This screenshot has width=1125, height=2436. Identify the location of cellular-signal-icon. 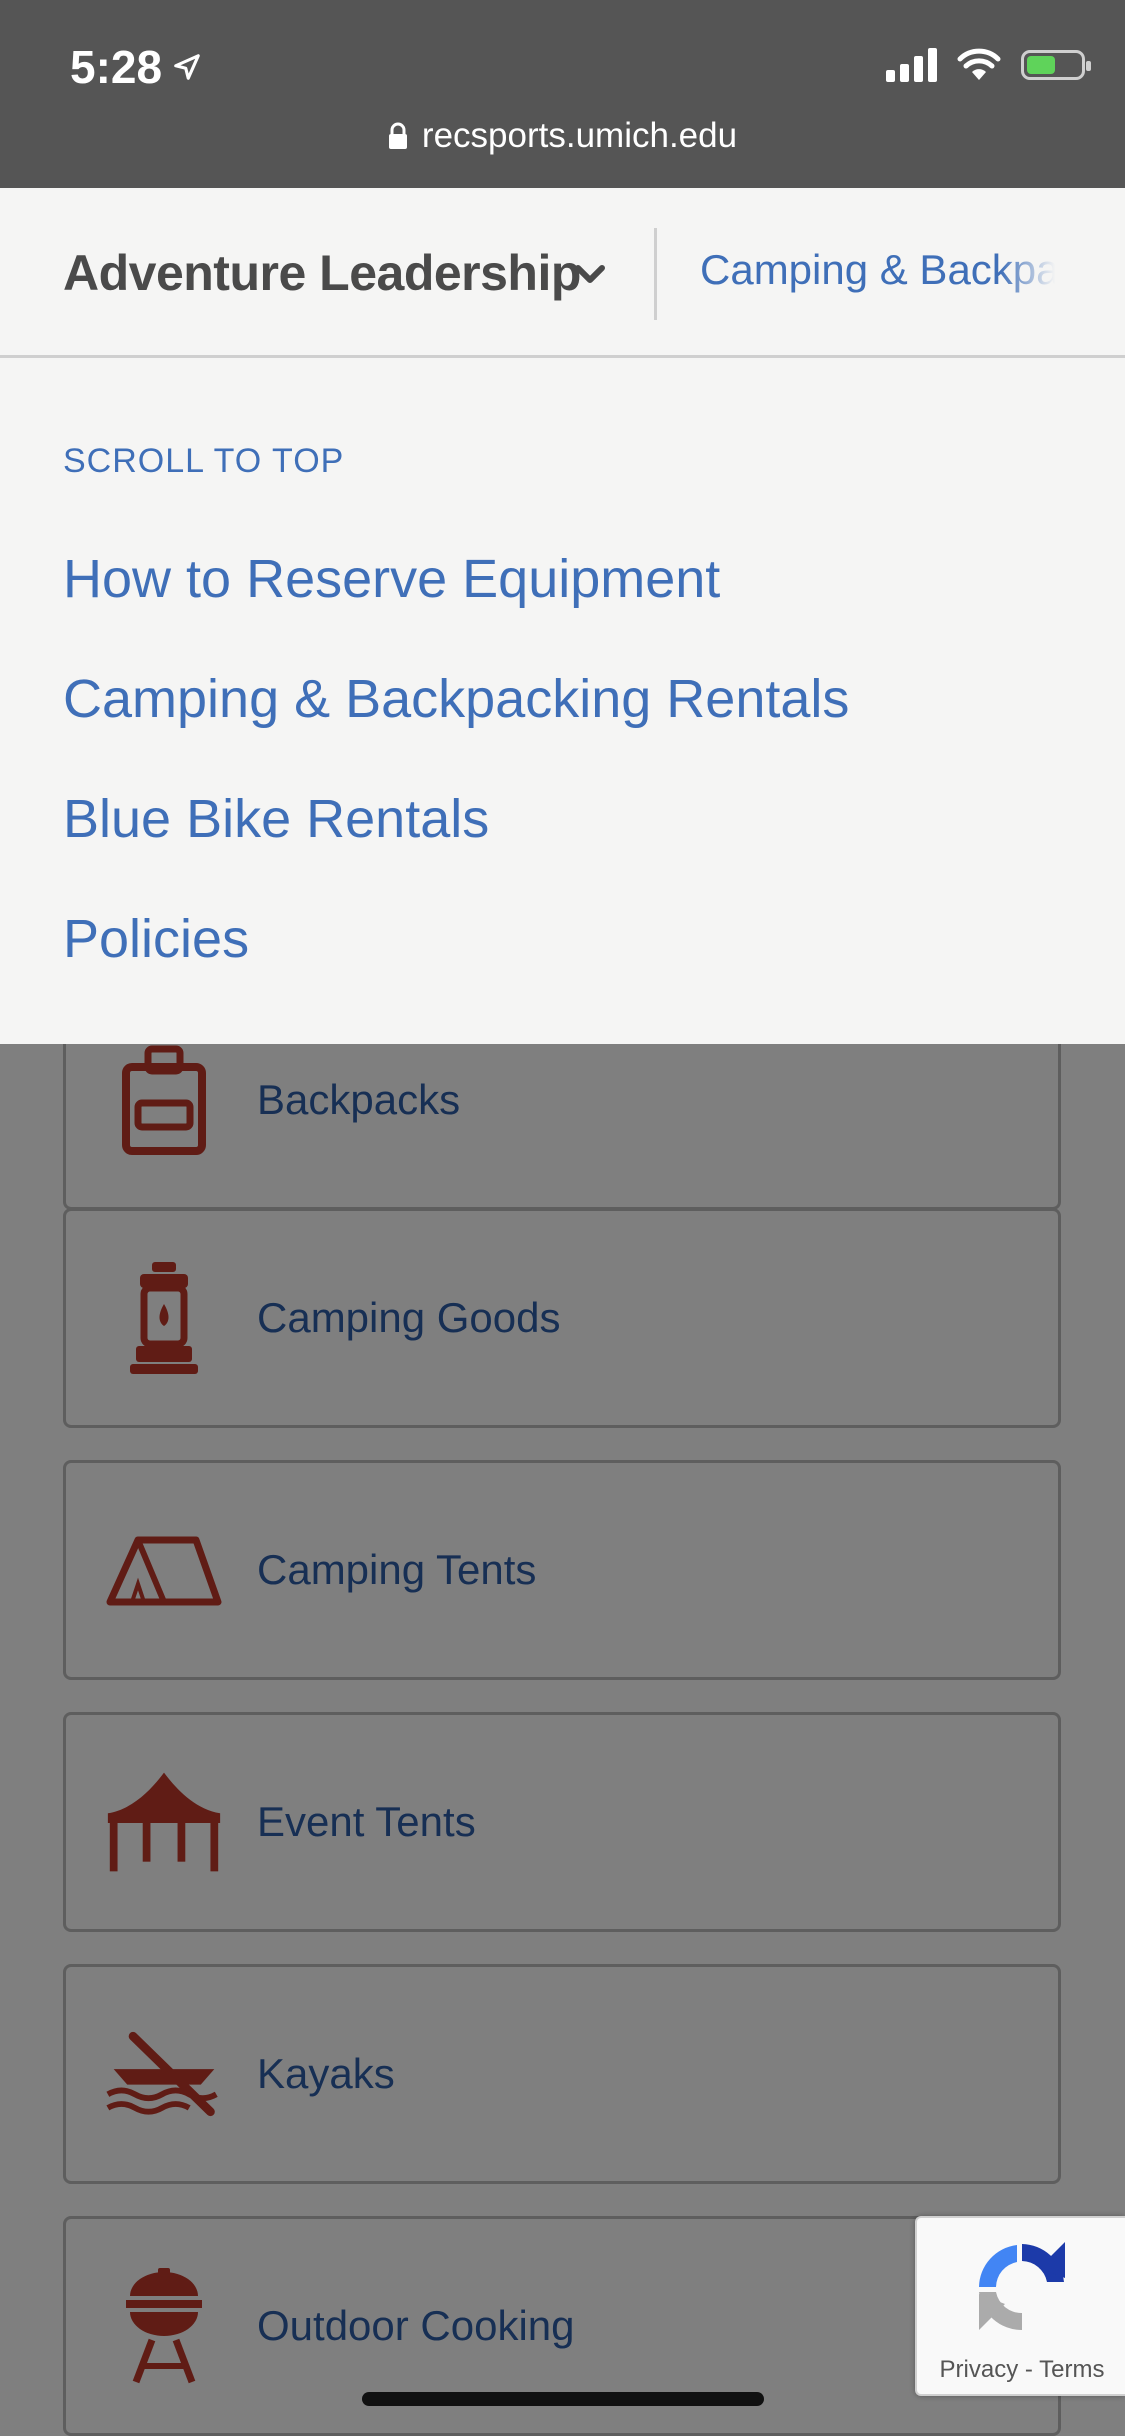
(911, 65).